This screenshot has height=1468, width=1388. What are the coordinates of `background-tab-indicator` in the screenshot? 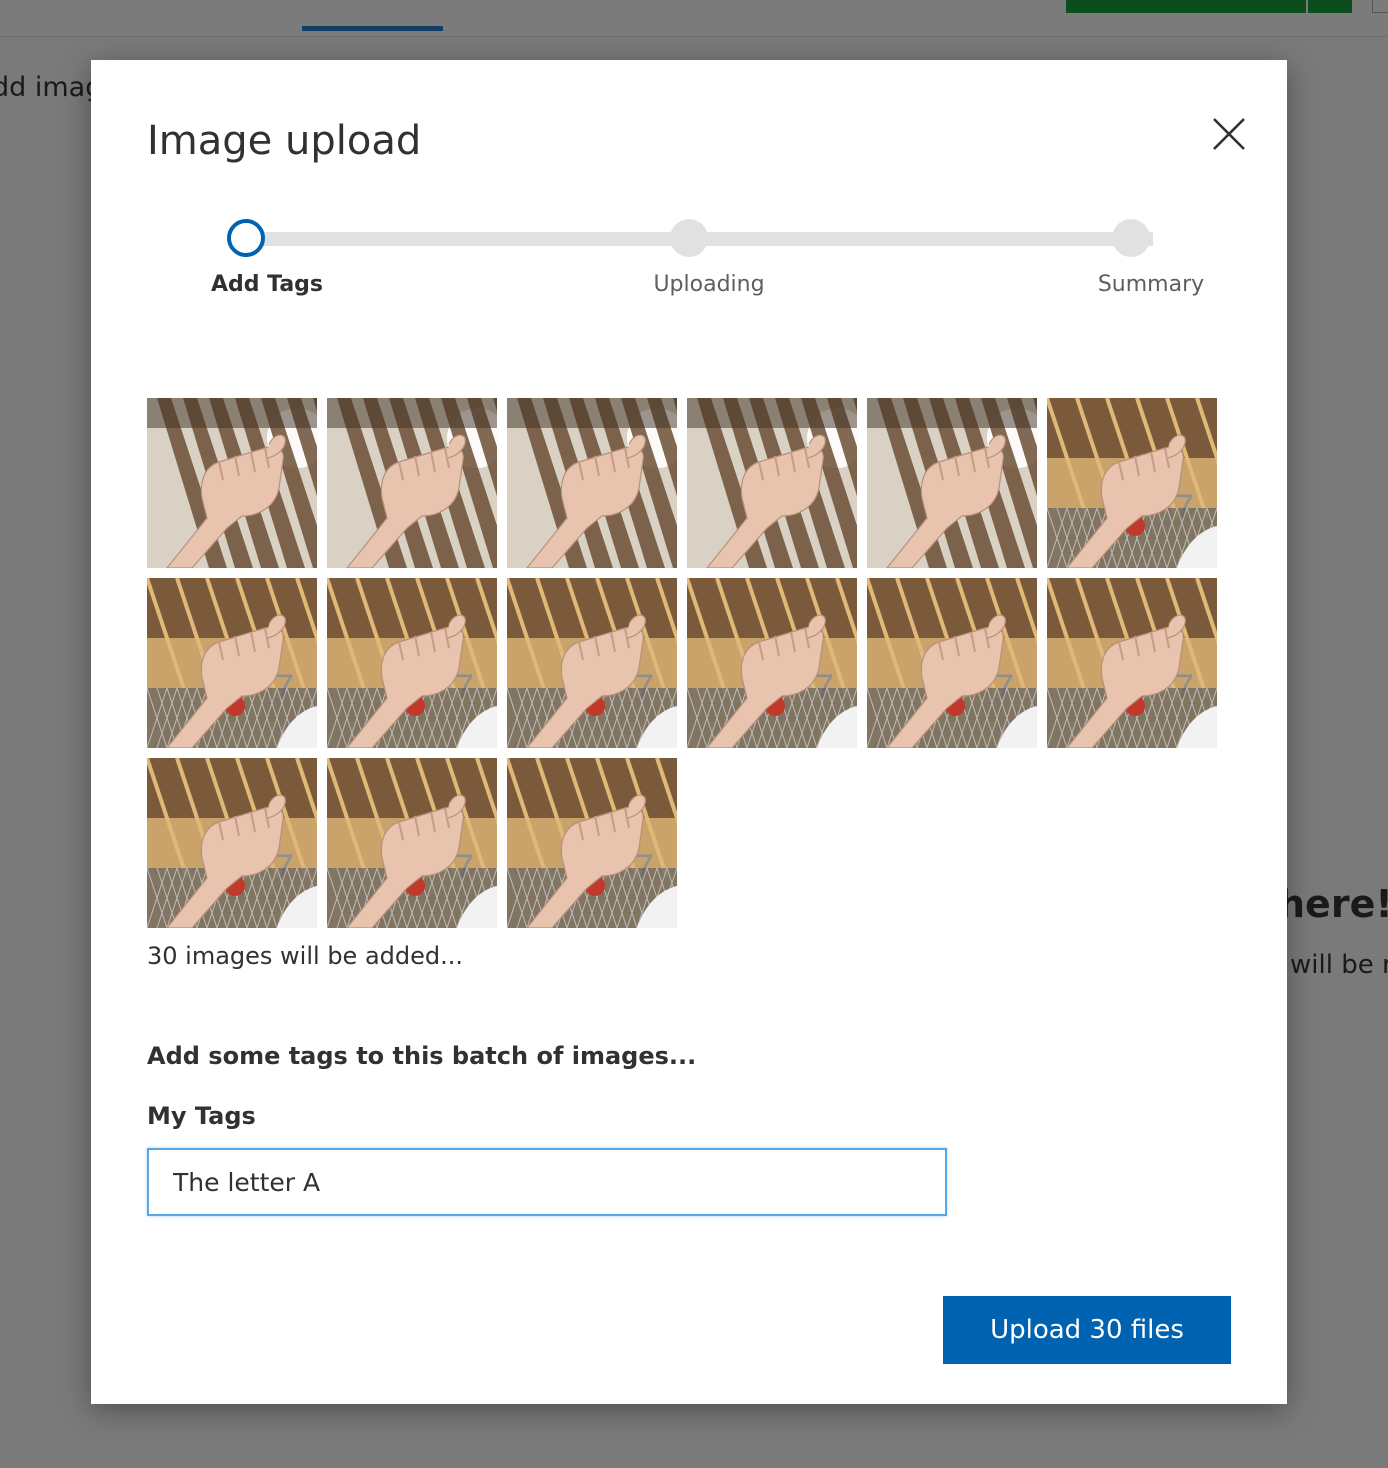 It's located at (372, 28).